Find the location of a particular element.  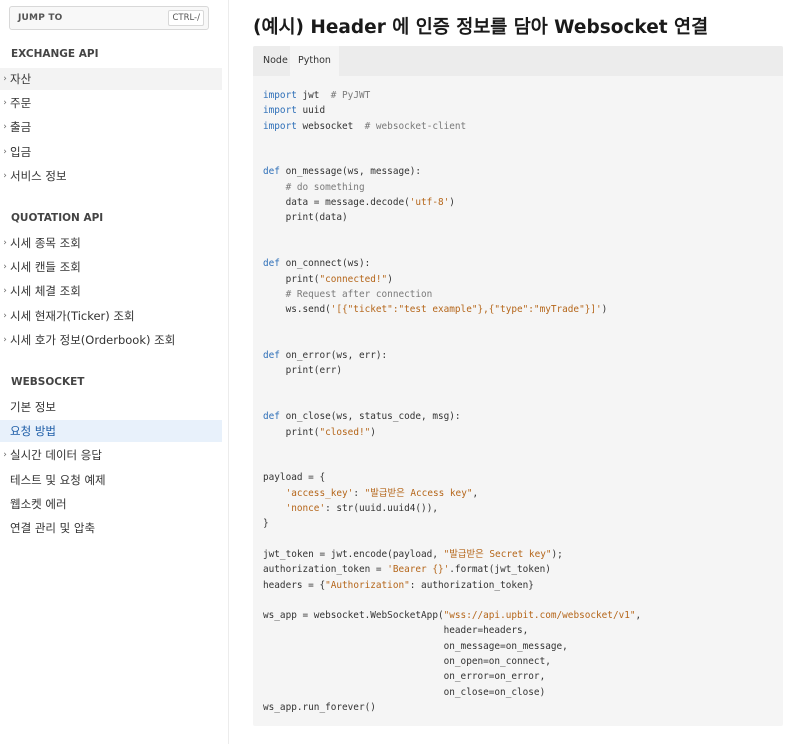

code-line: def on_message(ws, message): is located at coordinates (342, 172).